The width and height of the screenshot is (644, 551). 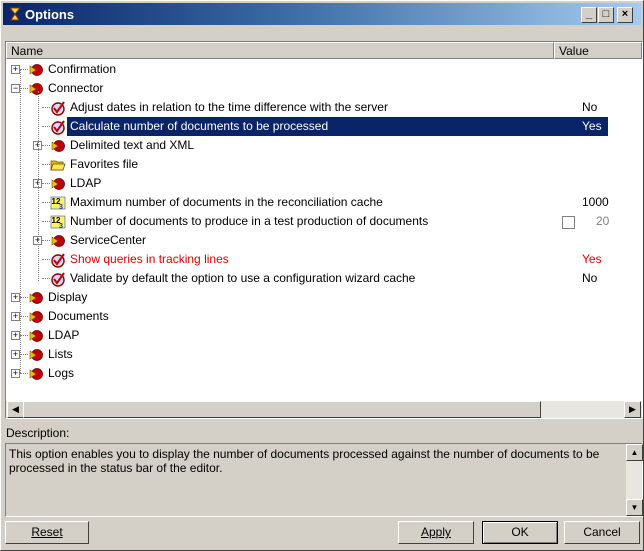 I want to click on tree-row-label: Show queries in tracking lines, so click(x=149, y=259).